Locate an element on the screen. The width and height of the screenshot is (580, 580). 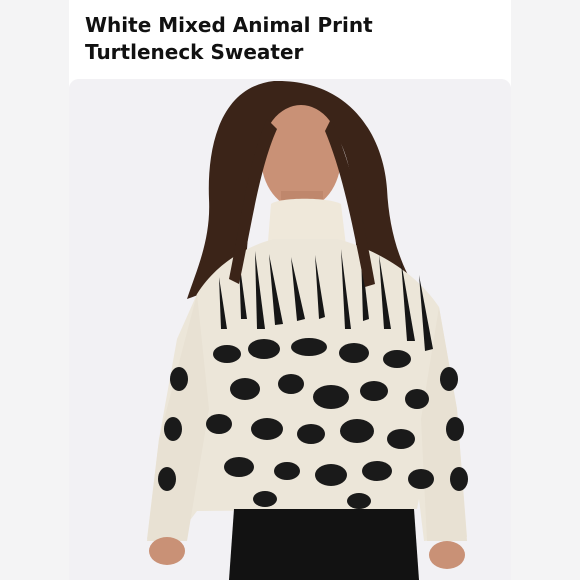
listing-title-line-1: White Mixed Animal Print is located at coordinates (229, 25).